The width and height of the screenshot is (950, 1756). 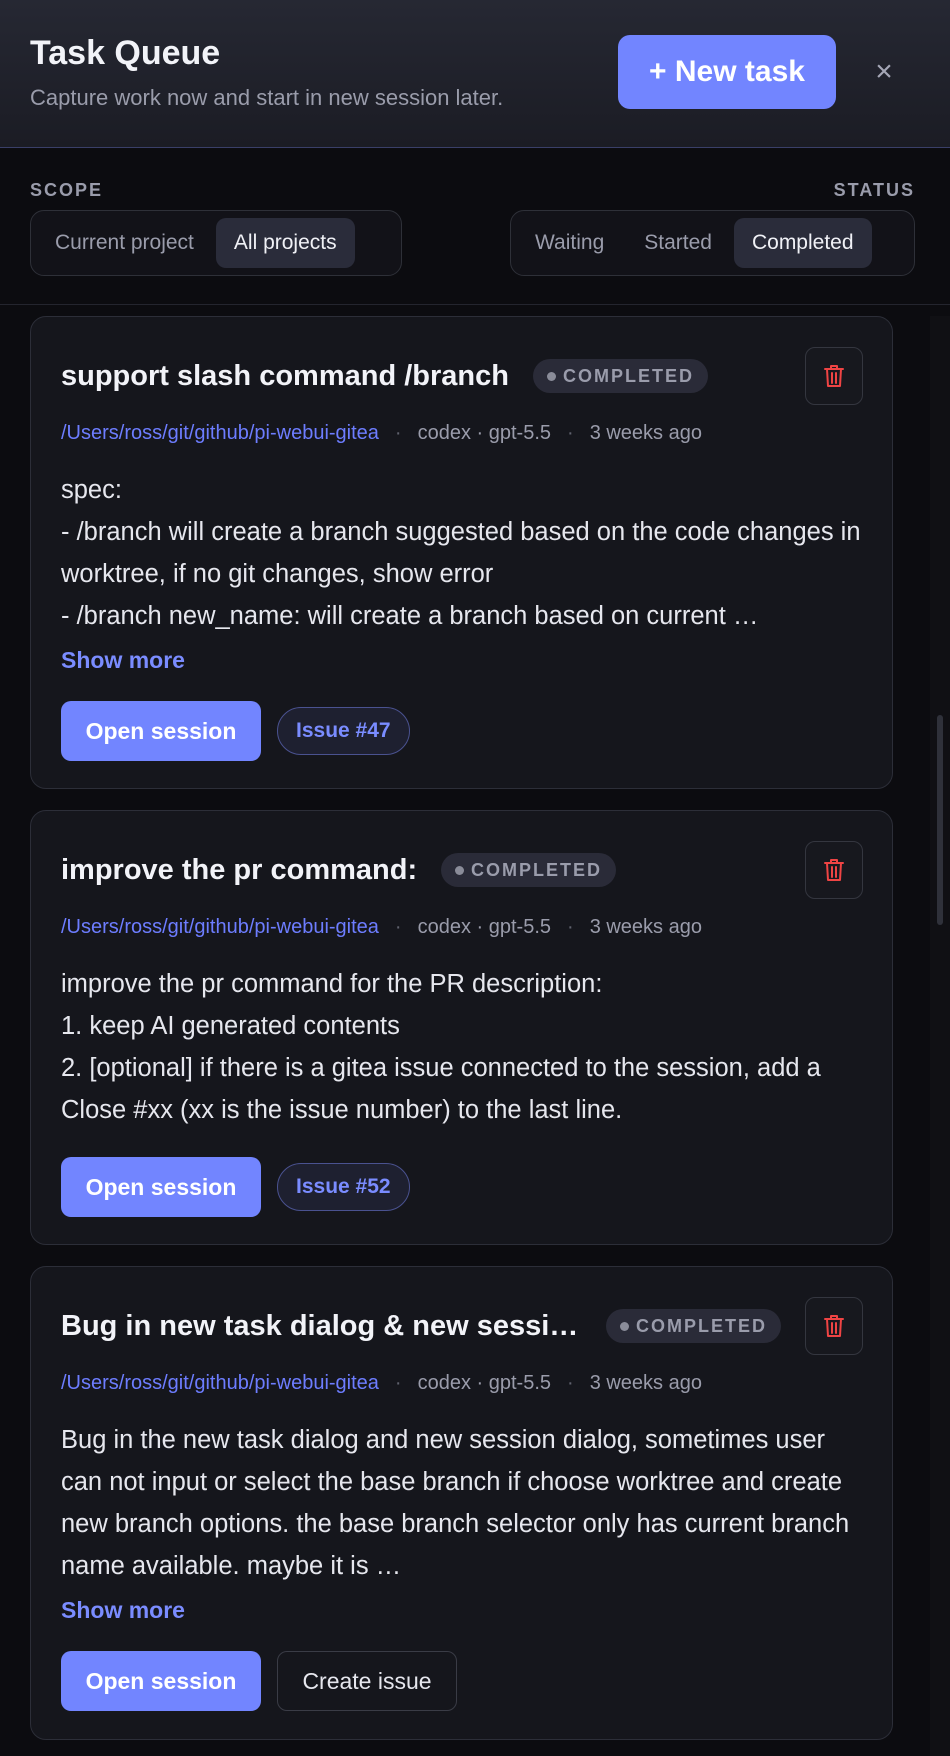 What do you see at coordinates (285, 376) in the screenshot?
I see `task-title: support slash command /branch` at bounding box center [285, 376].